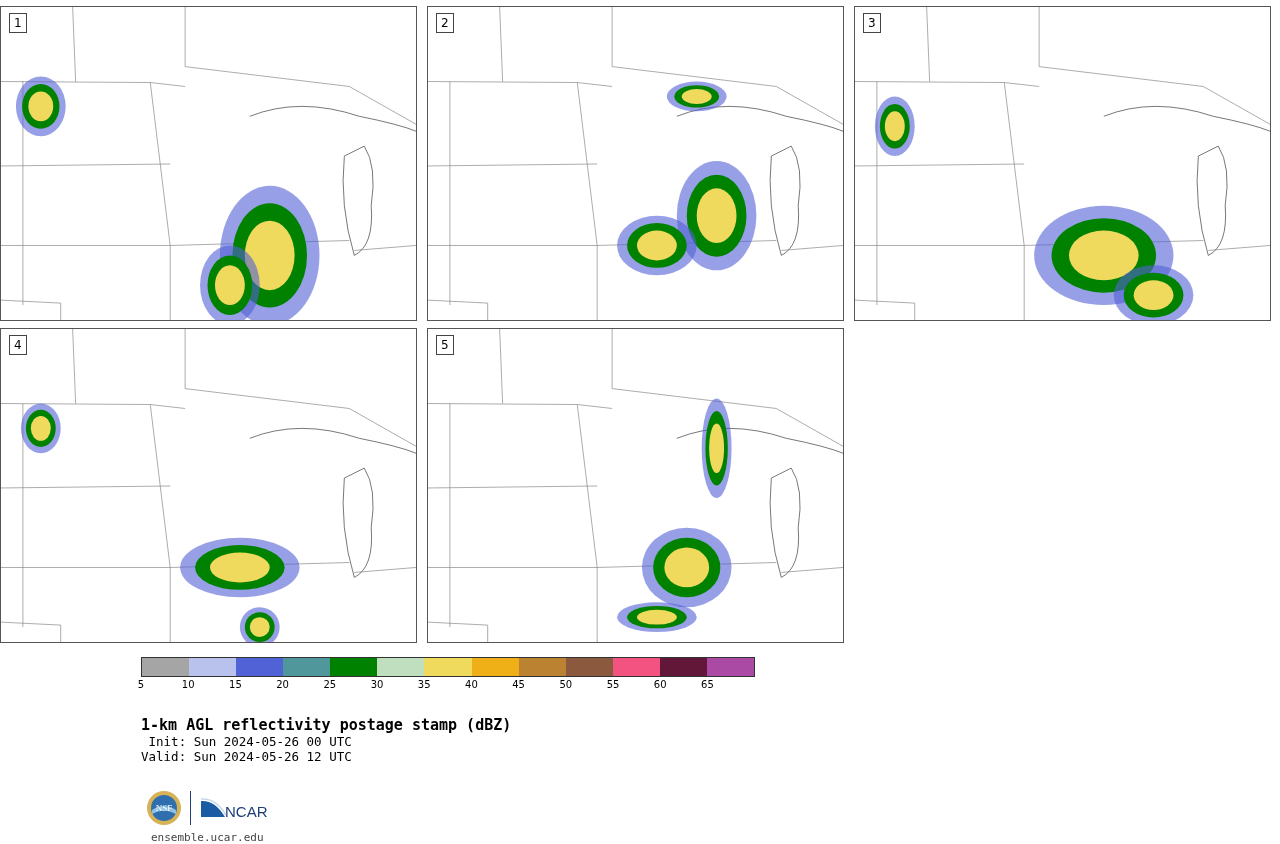 This screenshot has height=844, width=1280. I want to click on tick-label: 65, so click(707, 684).